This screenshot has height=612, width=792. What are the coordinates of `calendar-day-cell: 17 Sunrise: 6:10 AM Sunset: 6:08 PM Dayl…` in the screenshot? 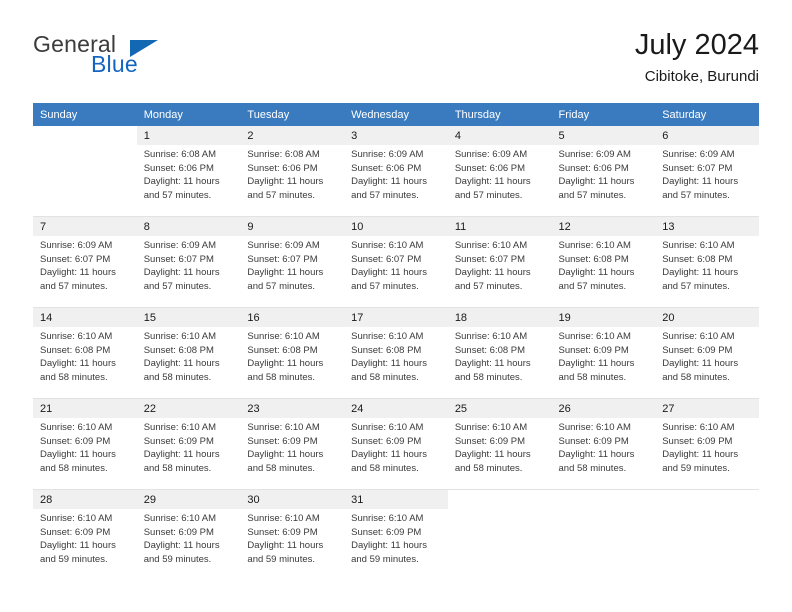 It's located at (396, 353).